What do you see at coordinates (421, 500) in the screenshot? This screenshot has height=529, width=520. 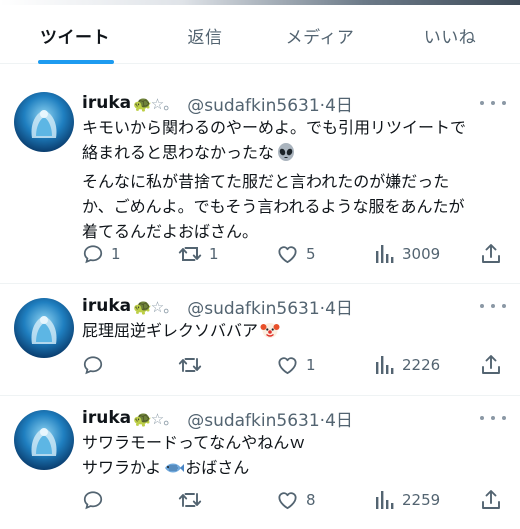 I see `view-count: 2259` at bounding box center [421, 500].